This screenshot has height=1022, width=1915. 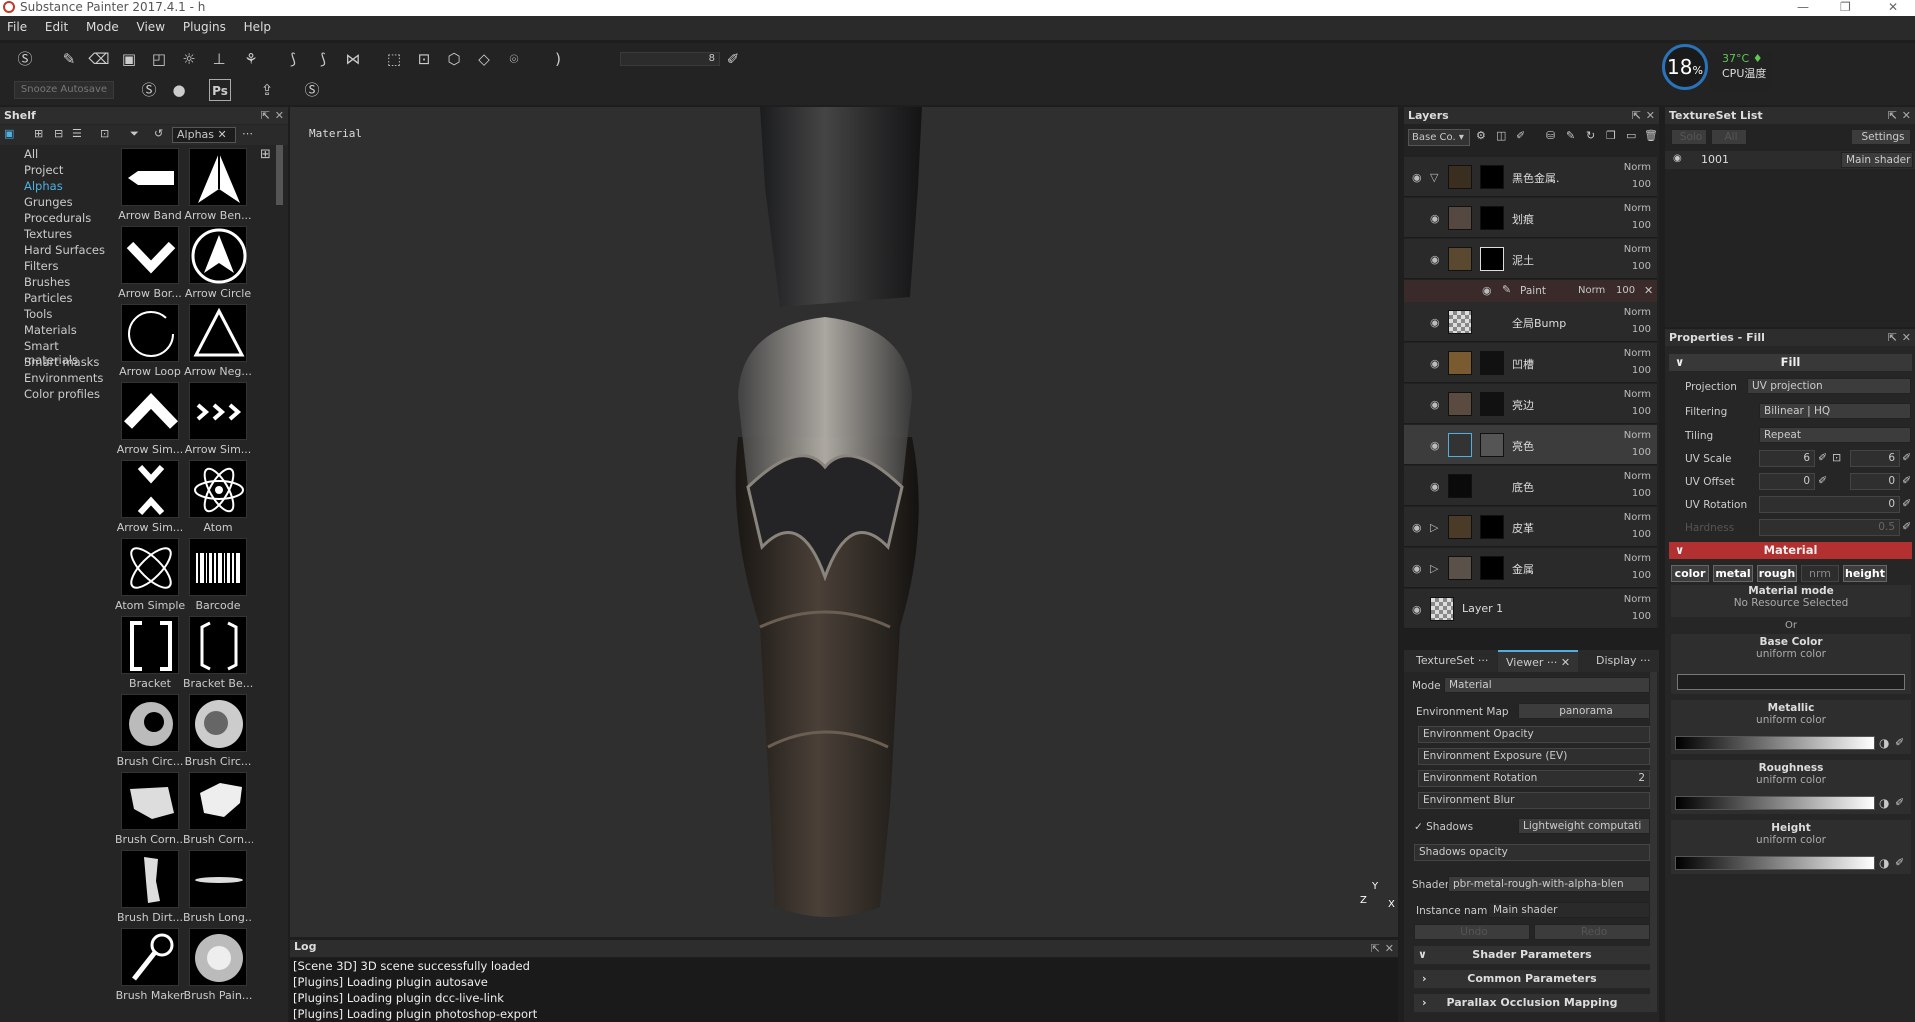 What do you see at coordinates (77, 133) in the screenshot?
I see `list-view-icon: ☰` at bounding box center [77, 133].